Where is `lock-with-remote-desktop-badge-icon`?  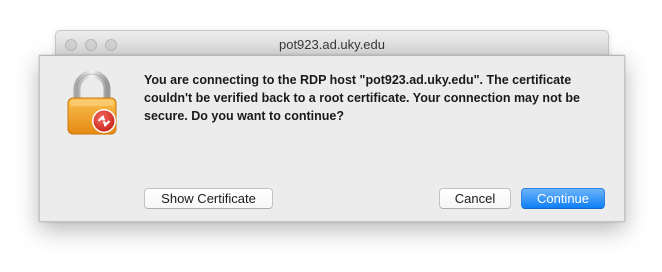
lock-with-remote-desktop-badge-icon is located at coordinates (92, 102).